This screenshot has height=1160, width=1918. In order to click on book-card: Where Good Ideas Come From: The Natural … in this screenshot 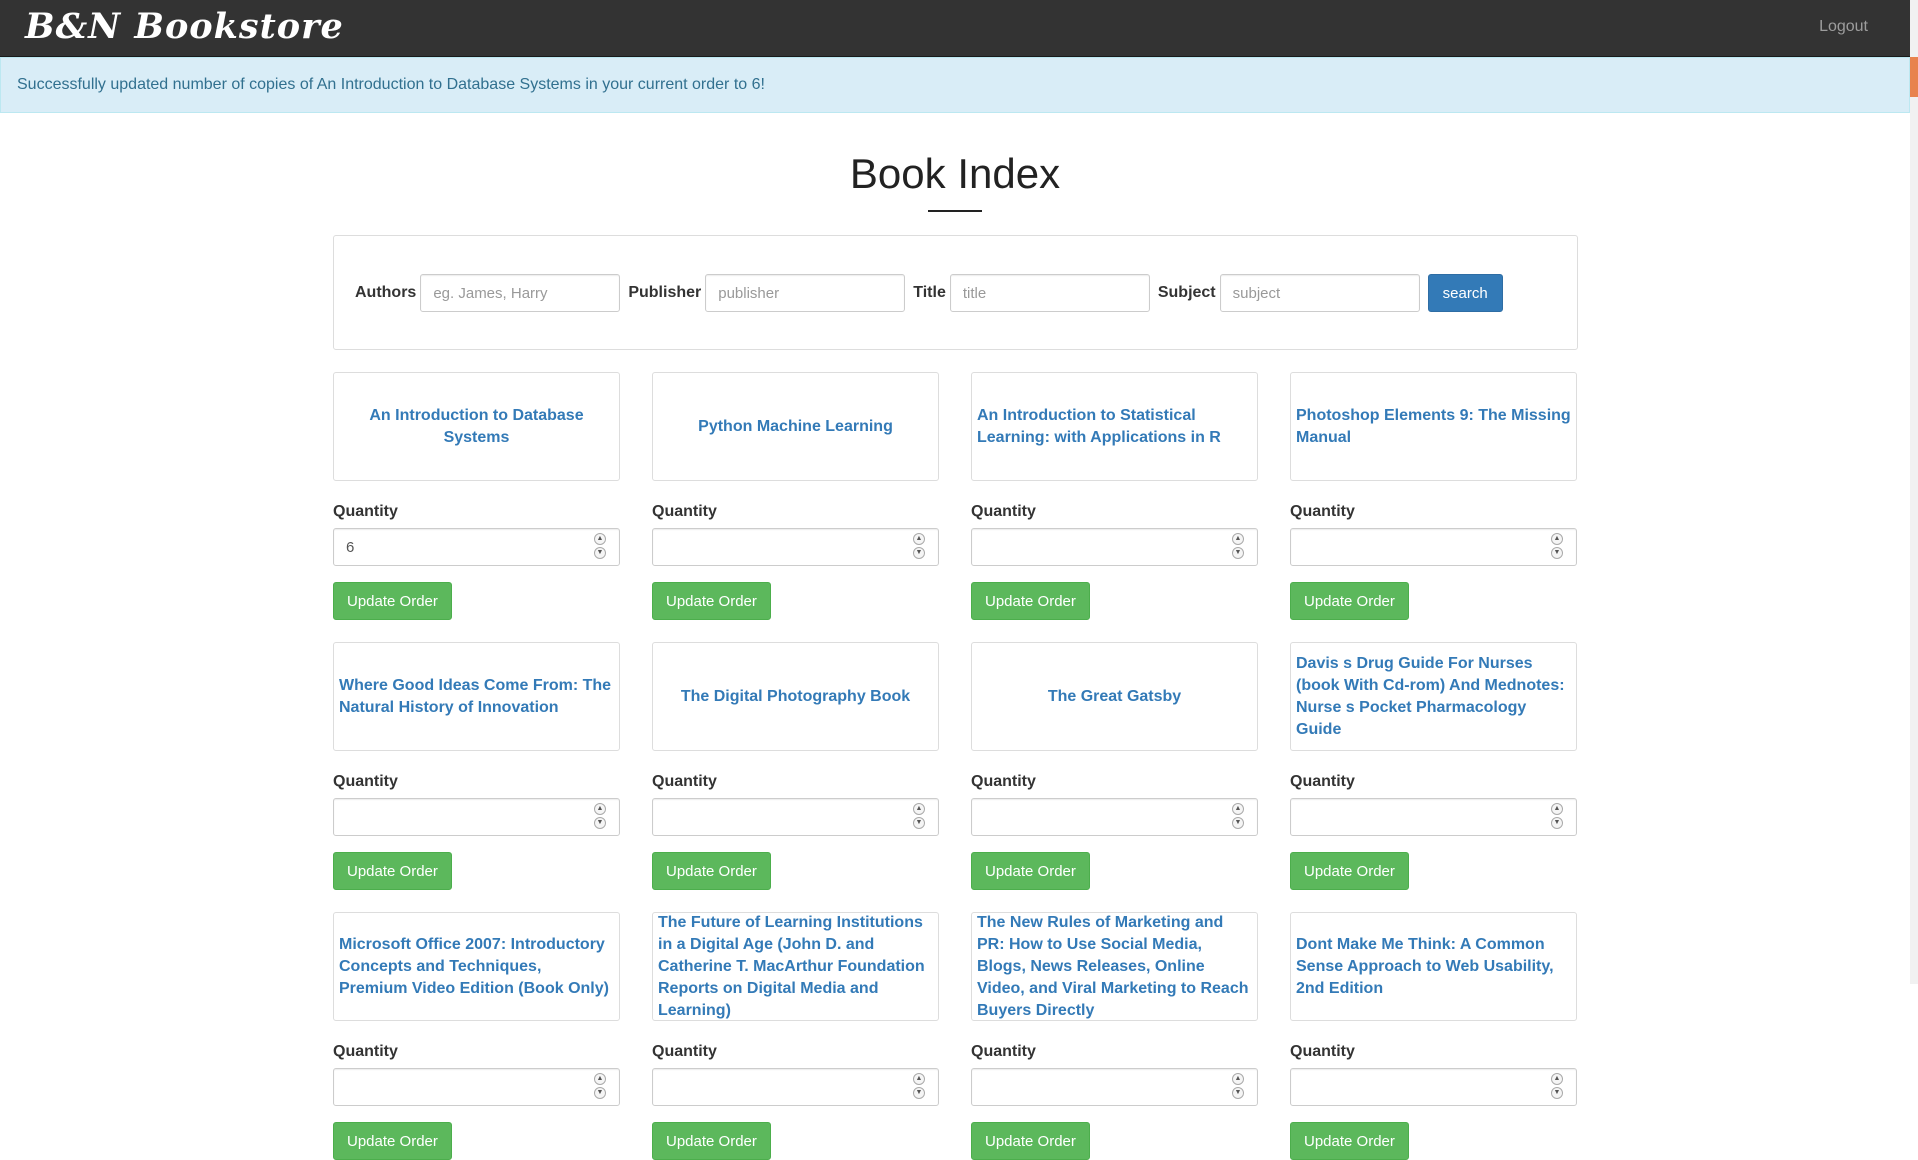, I will do `click(476, 696)`.